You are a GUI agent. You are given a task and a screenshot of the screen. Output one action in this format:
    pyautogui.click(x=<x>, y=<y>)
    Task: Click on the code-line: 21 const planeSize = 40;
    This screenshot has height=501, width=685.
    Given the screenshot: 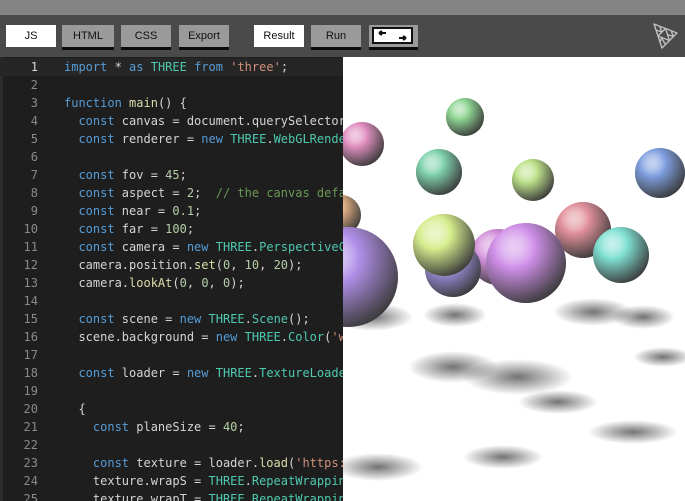 What is the action you would take?
    pyautogui.click(x=171, y=427)
    